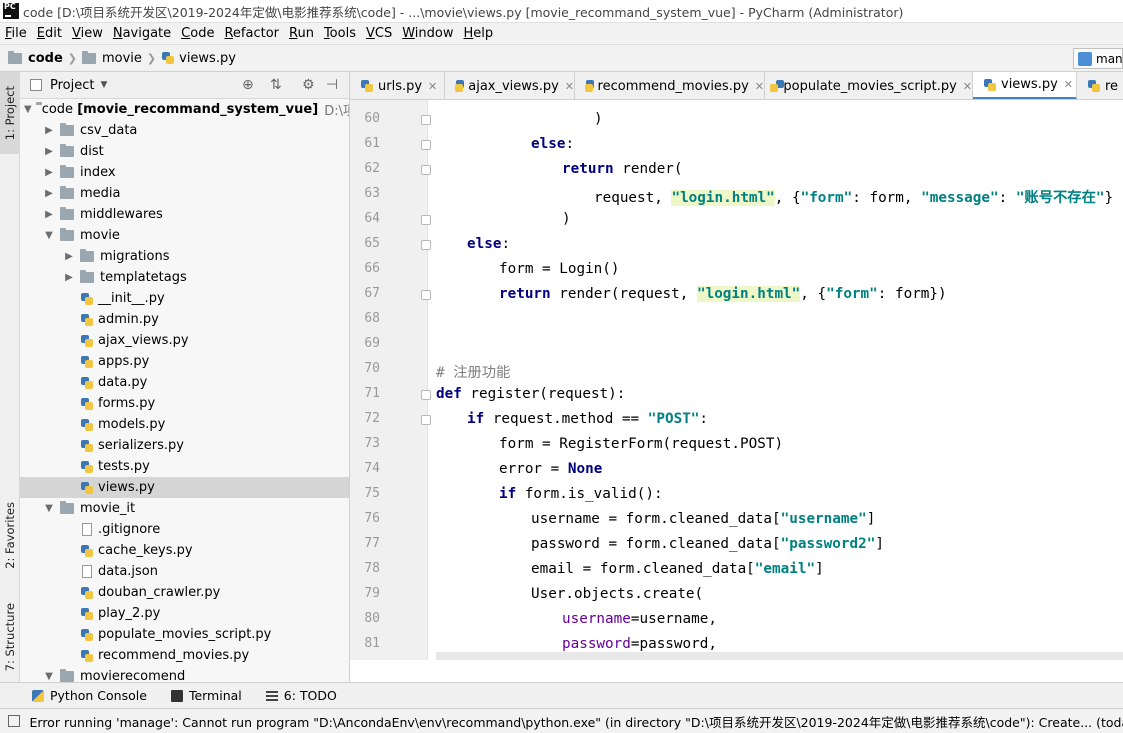  What do you see at coordinates (427, 33) in the screenshot?
I see `menu-window: Window` at bounding box center [427, 33].